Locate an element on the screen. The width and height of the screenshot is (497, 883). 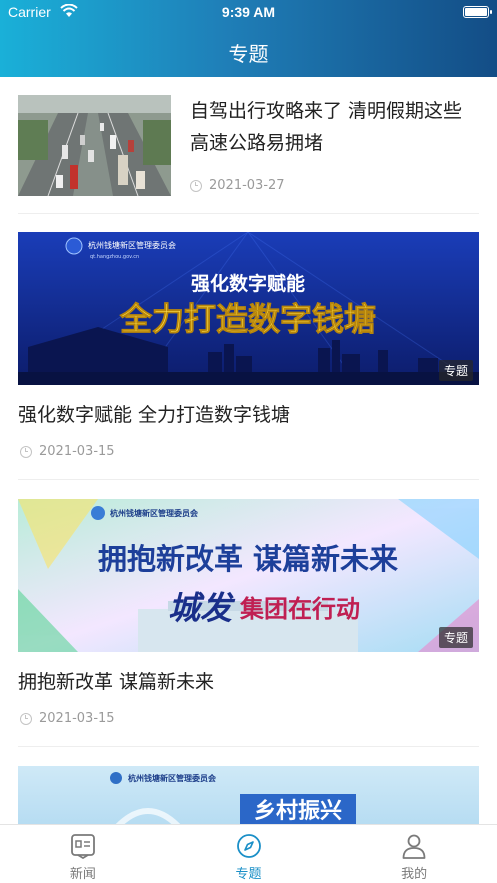
svg-text: 全力打造数字钱塘 is located at coordinates (247, 319).